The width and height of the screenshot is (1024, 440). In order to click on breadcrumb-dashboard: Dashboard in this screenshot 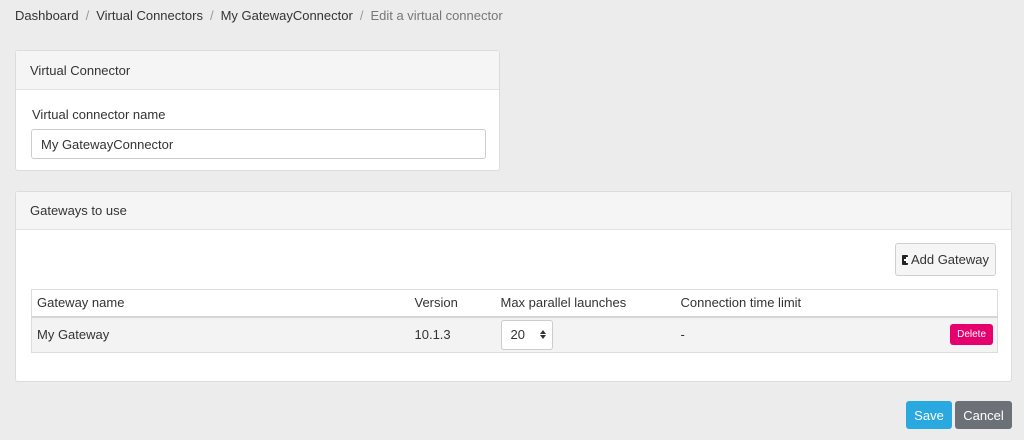, I will do `click(47, 15)`.